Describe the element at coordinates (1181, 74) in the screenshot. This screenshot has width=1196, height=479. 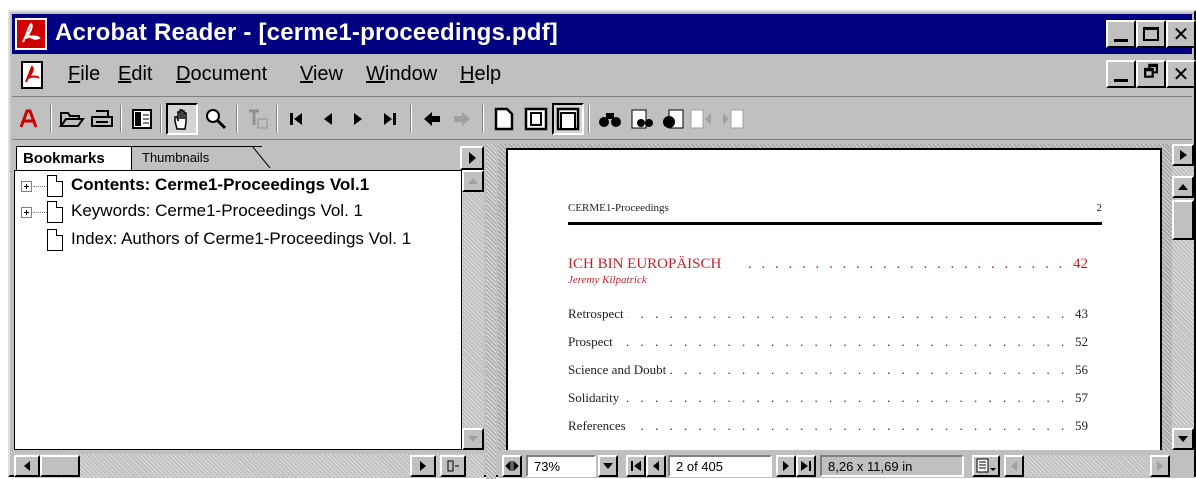
I see `doc-close-button: ✕` at that location.